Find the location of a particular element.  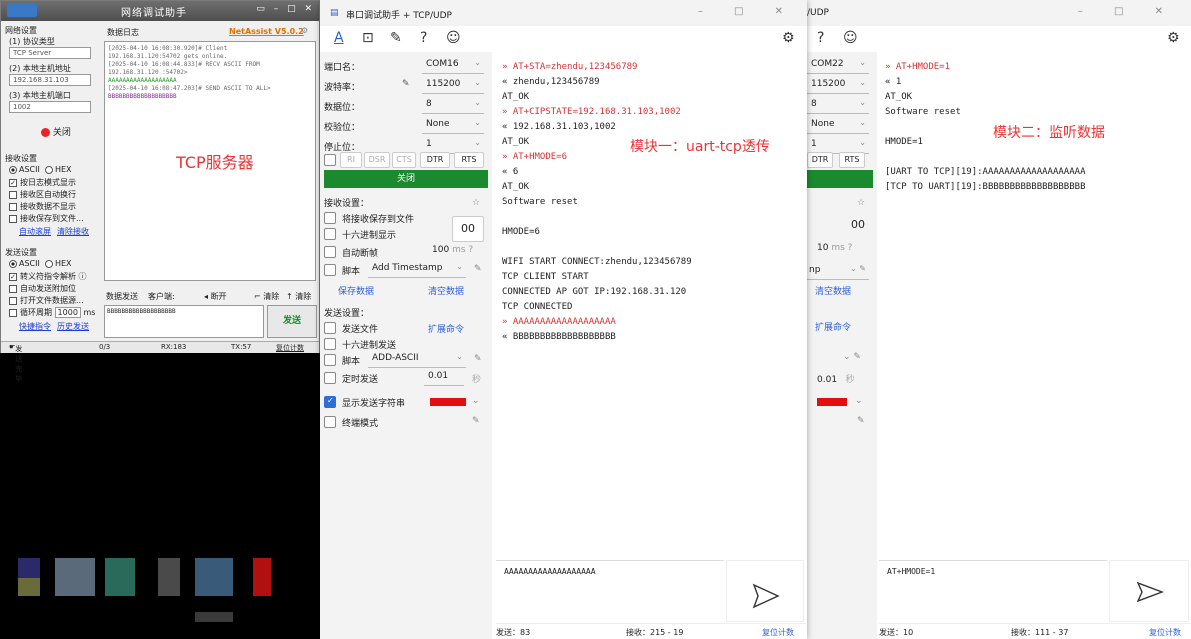

hex-radio is located at coordinates (48, 169).